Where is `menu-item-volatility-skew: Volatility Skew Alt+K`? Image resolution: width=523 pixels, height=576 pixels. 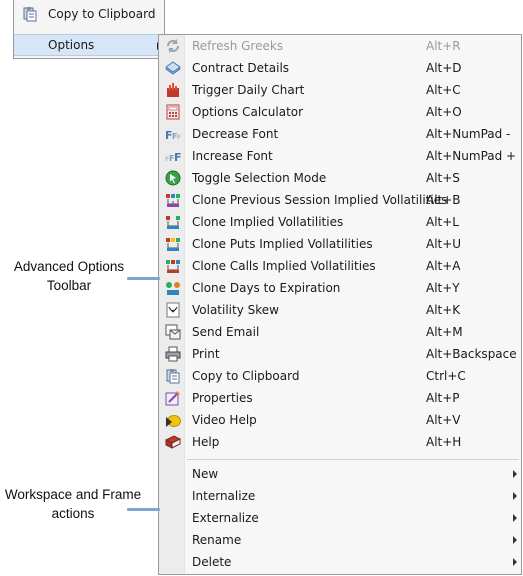 menu-item-volatility-skew: Volatility Skew Alt+K is located at coordinates (340, 310).